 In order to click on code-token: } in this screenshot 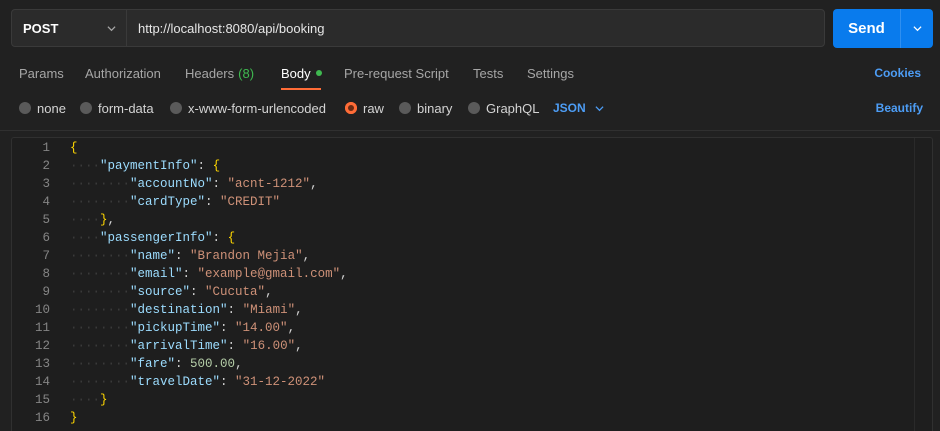, I will do `click(74, 418)`.